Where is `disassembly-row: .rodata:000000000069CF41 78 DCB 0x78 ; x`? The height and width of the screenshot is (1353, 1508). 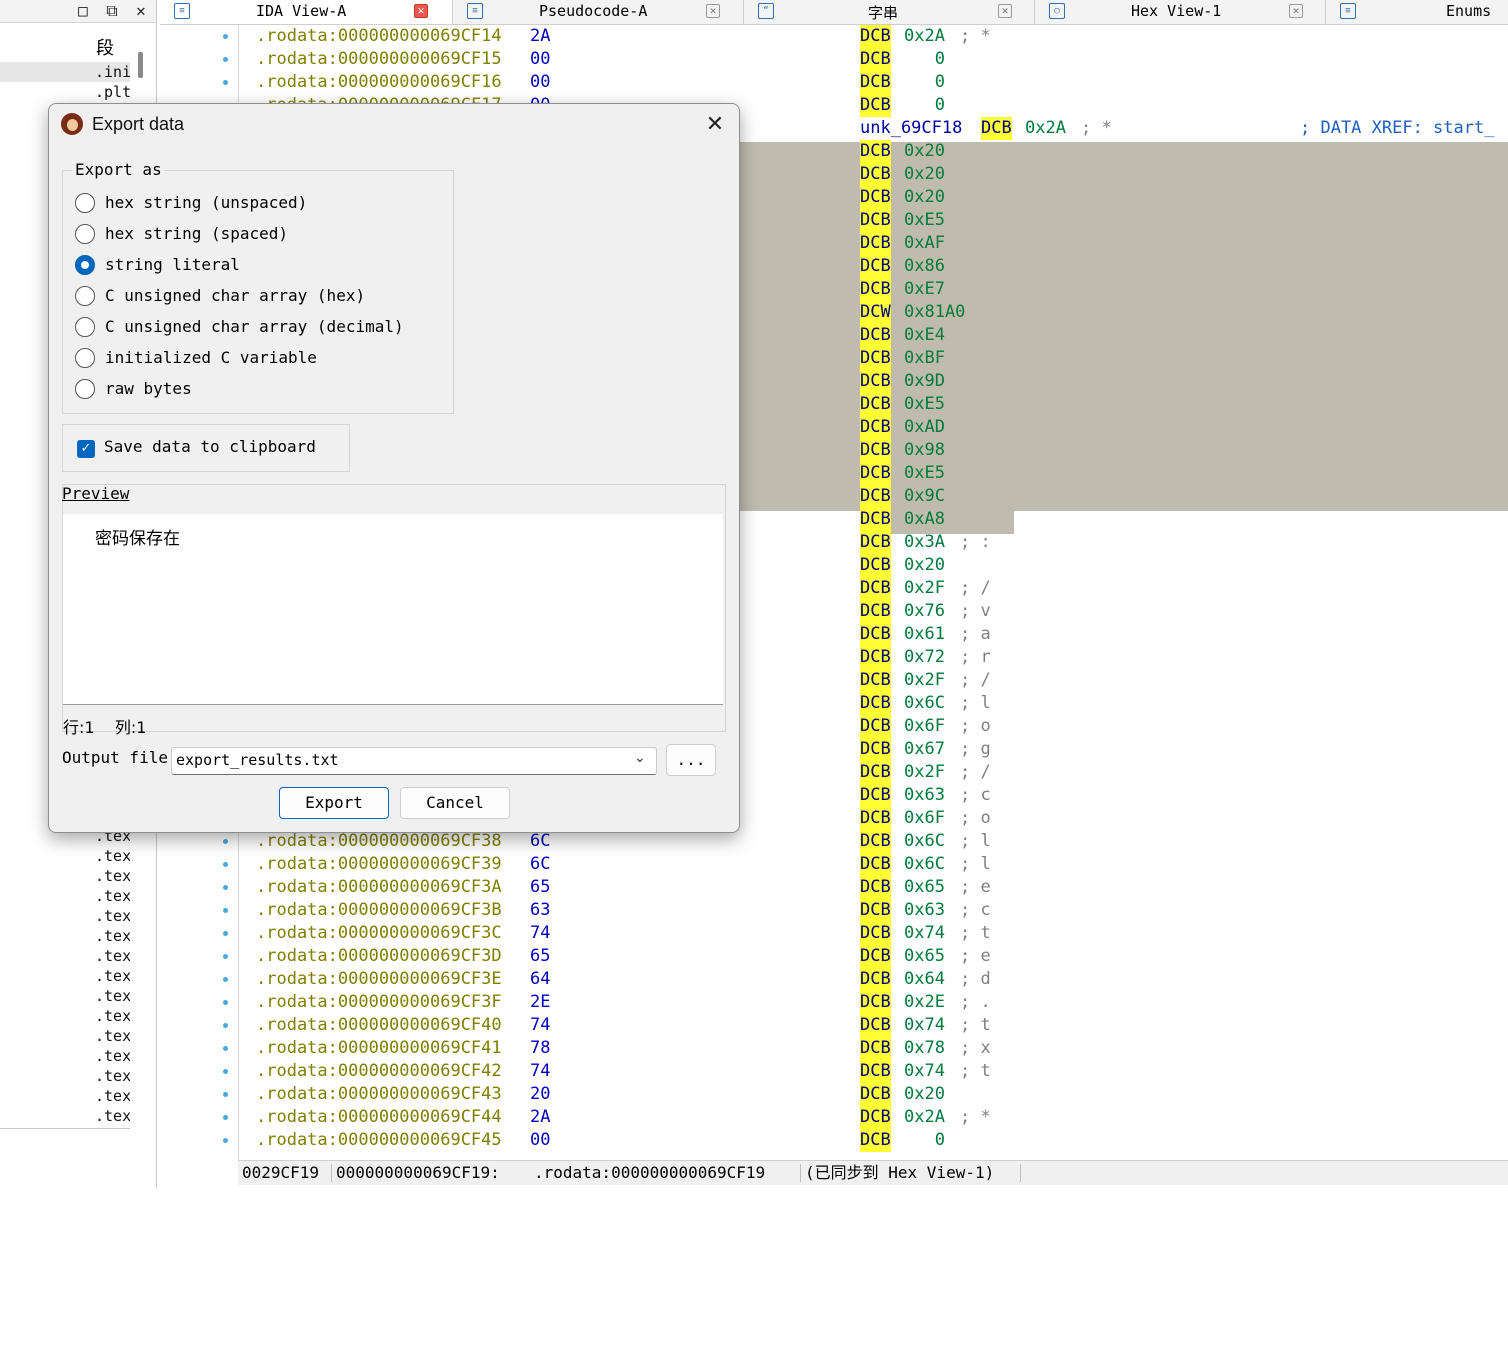
disassembly-row: .rodata:000000000069CF41 78 DCB 0x78 ; x is located at coordinates (834, 1048).